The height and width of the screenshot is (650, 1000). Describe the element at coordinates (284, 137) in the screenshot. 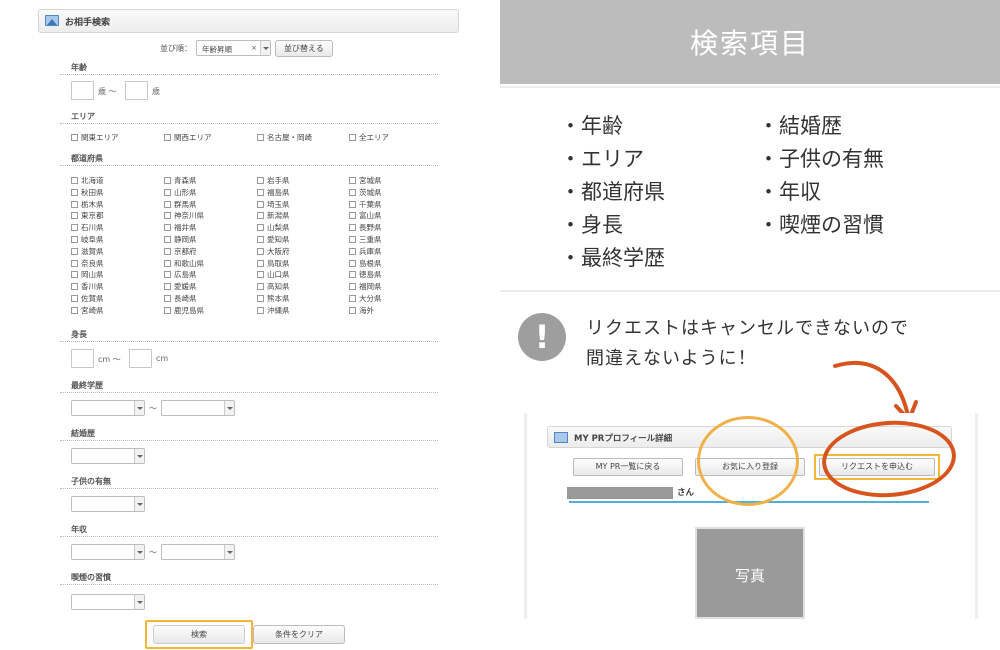

I see `area-checkbox: 名古屋・岡崎` at that location.